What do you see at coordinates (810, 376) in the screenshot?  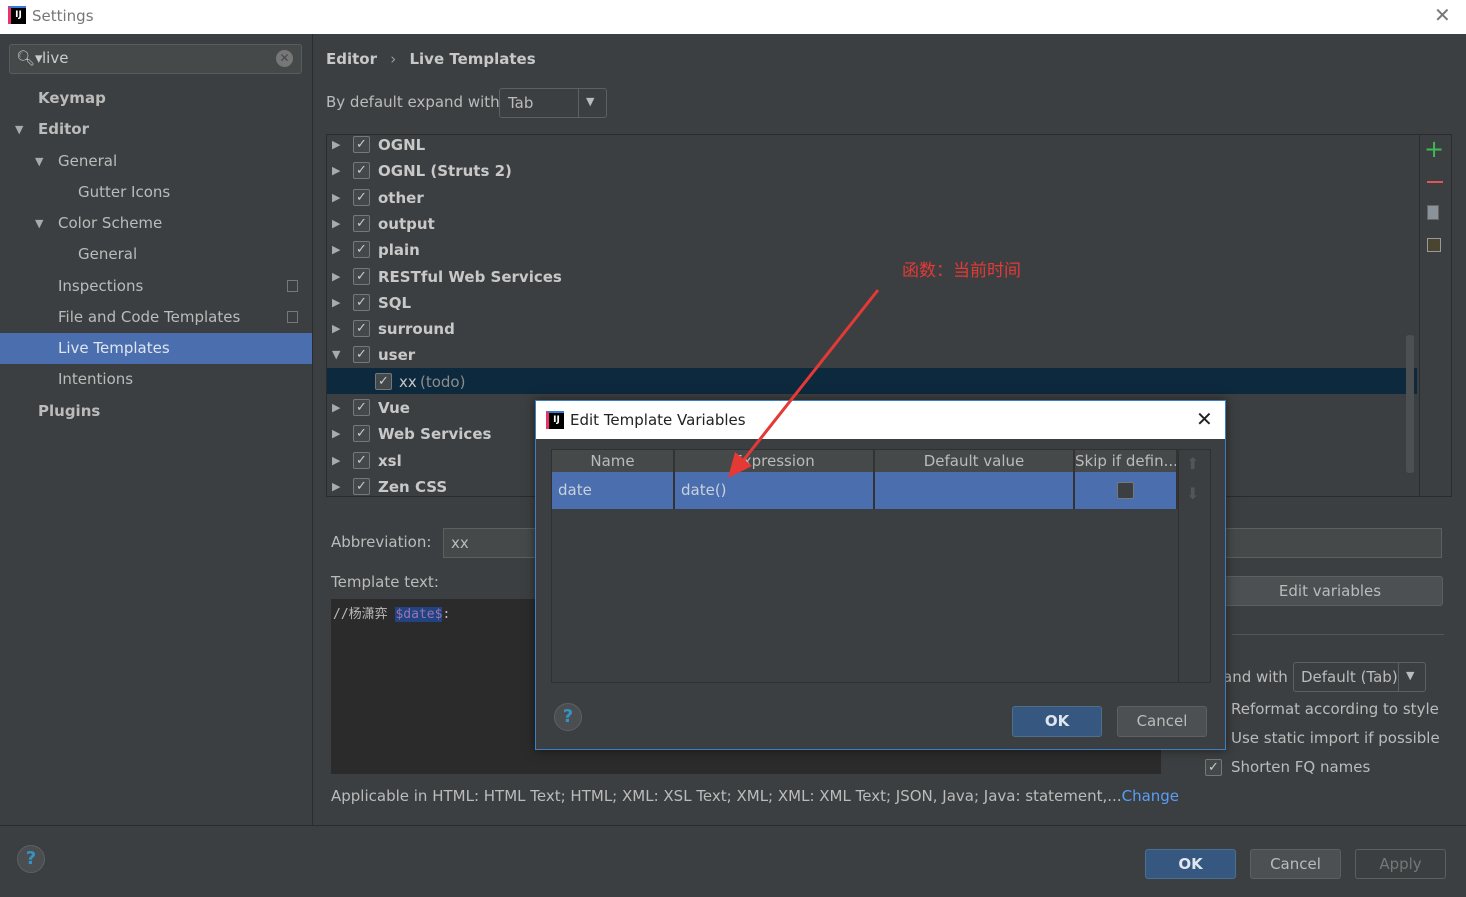 I see `arrow-line` at bounding box center [810, 376].